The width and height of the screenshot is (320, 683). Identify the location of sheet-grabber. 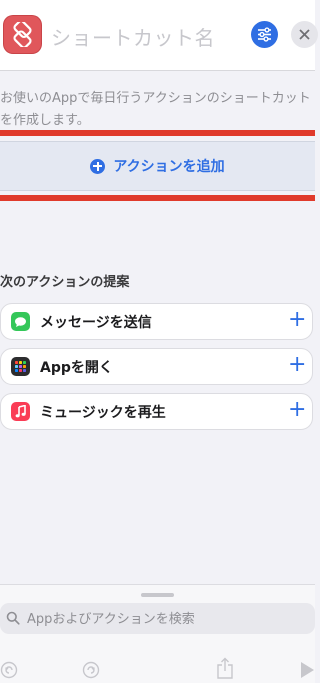
(157, 595).